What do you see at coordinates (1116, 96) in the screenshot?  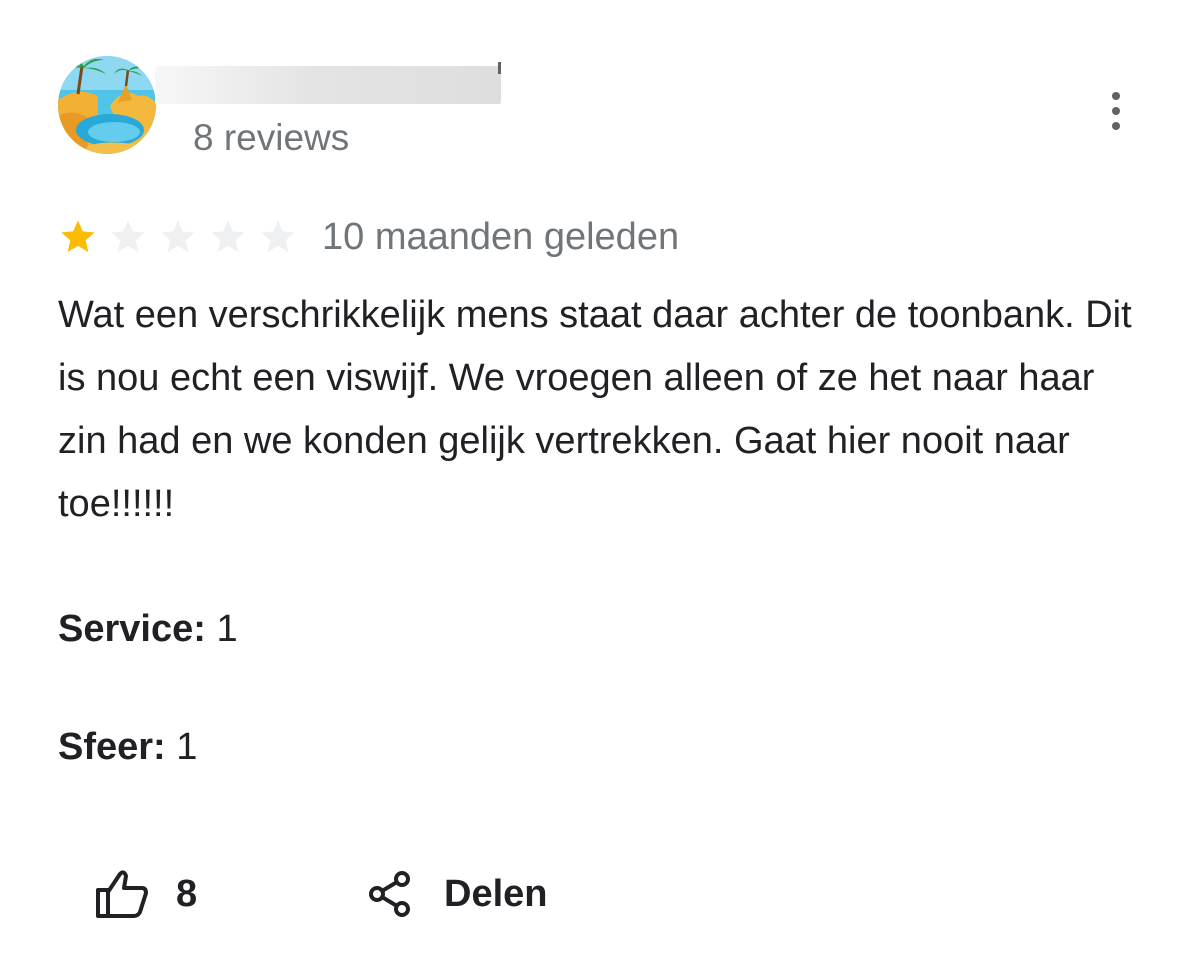 I see `more-vertical-icon` at bounding box center [1116, 96].